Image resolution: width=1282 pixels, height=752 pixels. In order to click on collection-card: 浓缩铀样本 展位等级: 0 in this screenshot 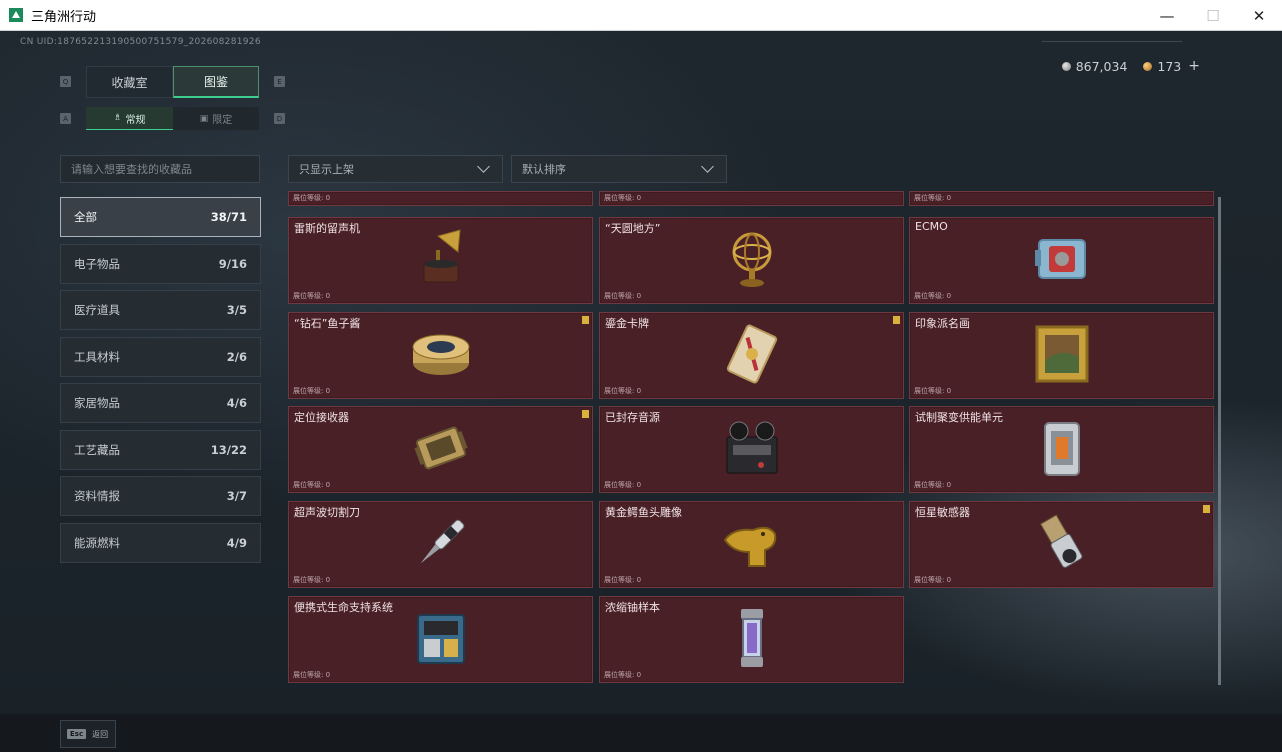, I will do `click(751, 639)`.